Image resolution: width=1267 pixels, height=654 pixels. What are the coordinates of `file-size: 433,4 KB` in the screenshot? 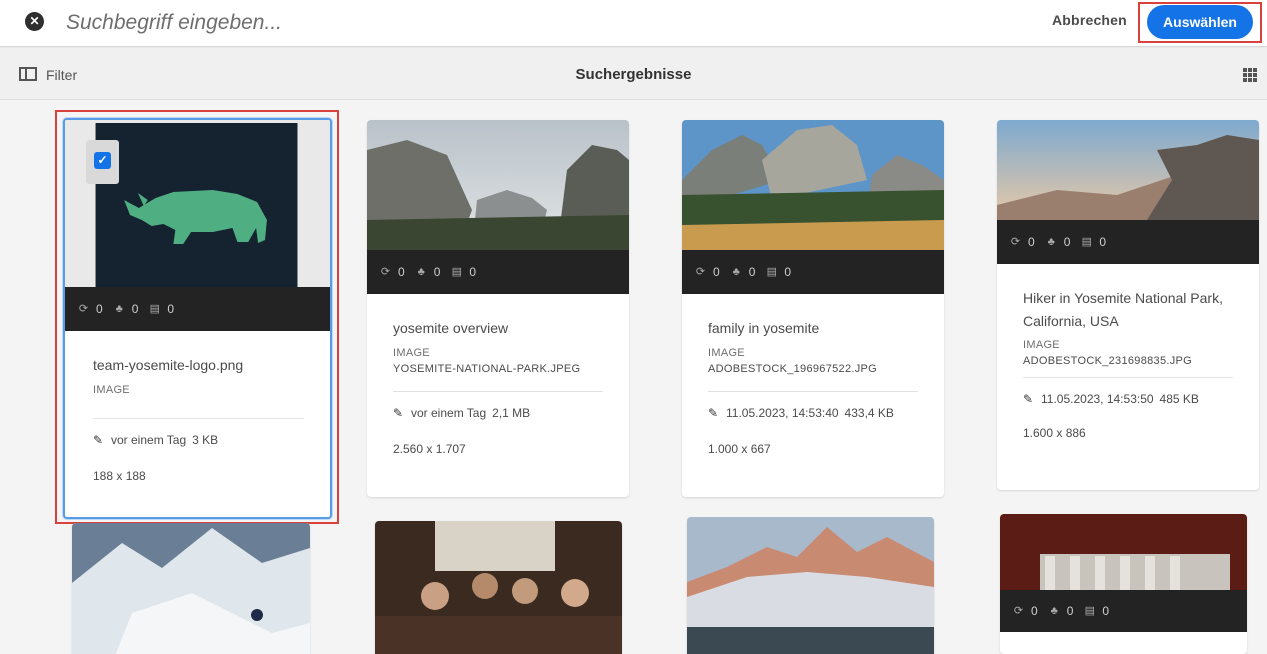 It's located at (869, 413).